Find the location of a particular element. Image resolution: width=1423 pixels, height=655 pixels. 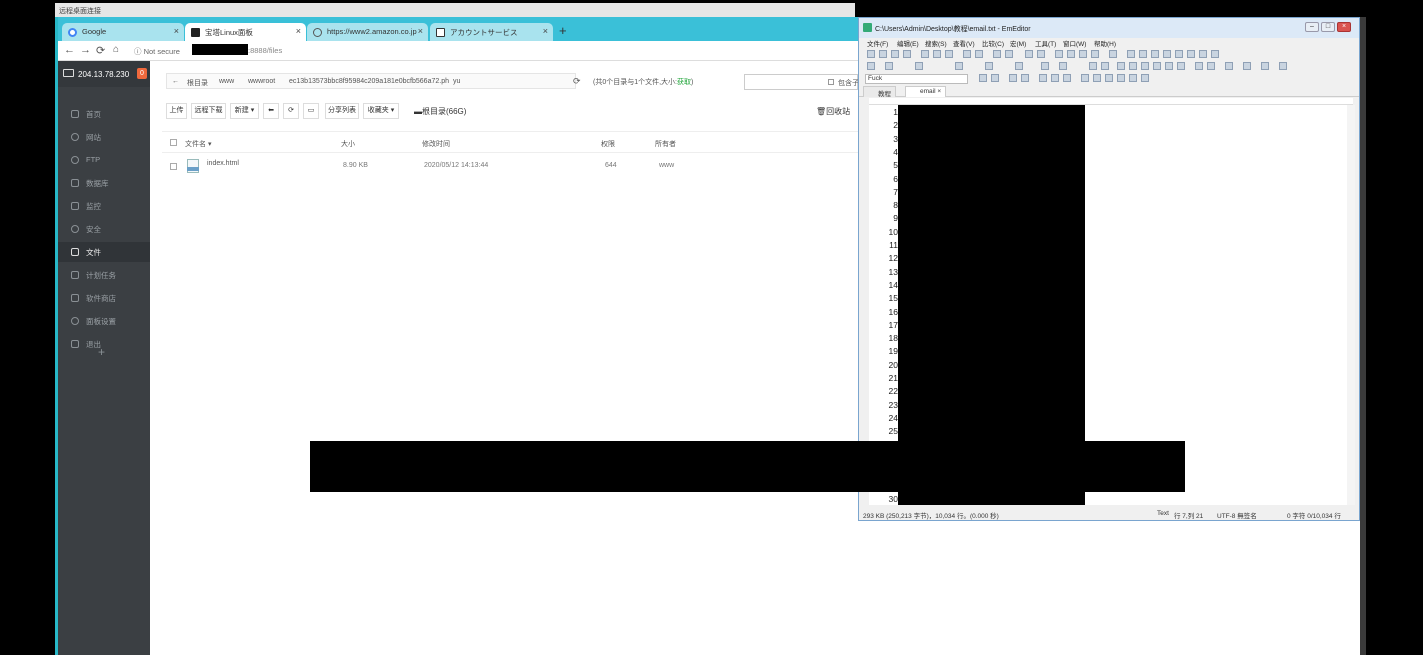

encoding-indicator: UTF-8 無签名 is located at coordinates (1237, 515).